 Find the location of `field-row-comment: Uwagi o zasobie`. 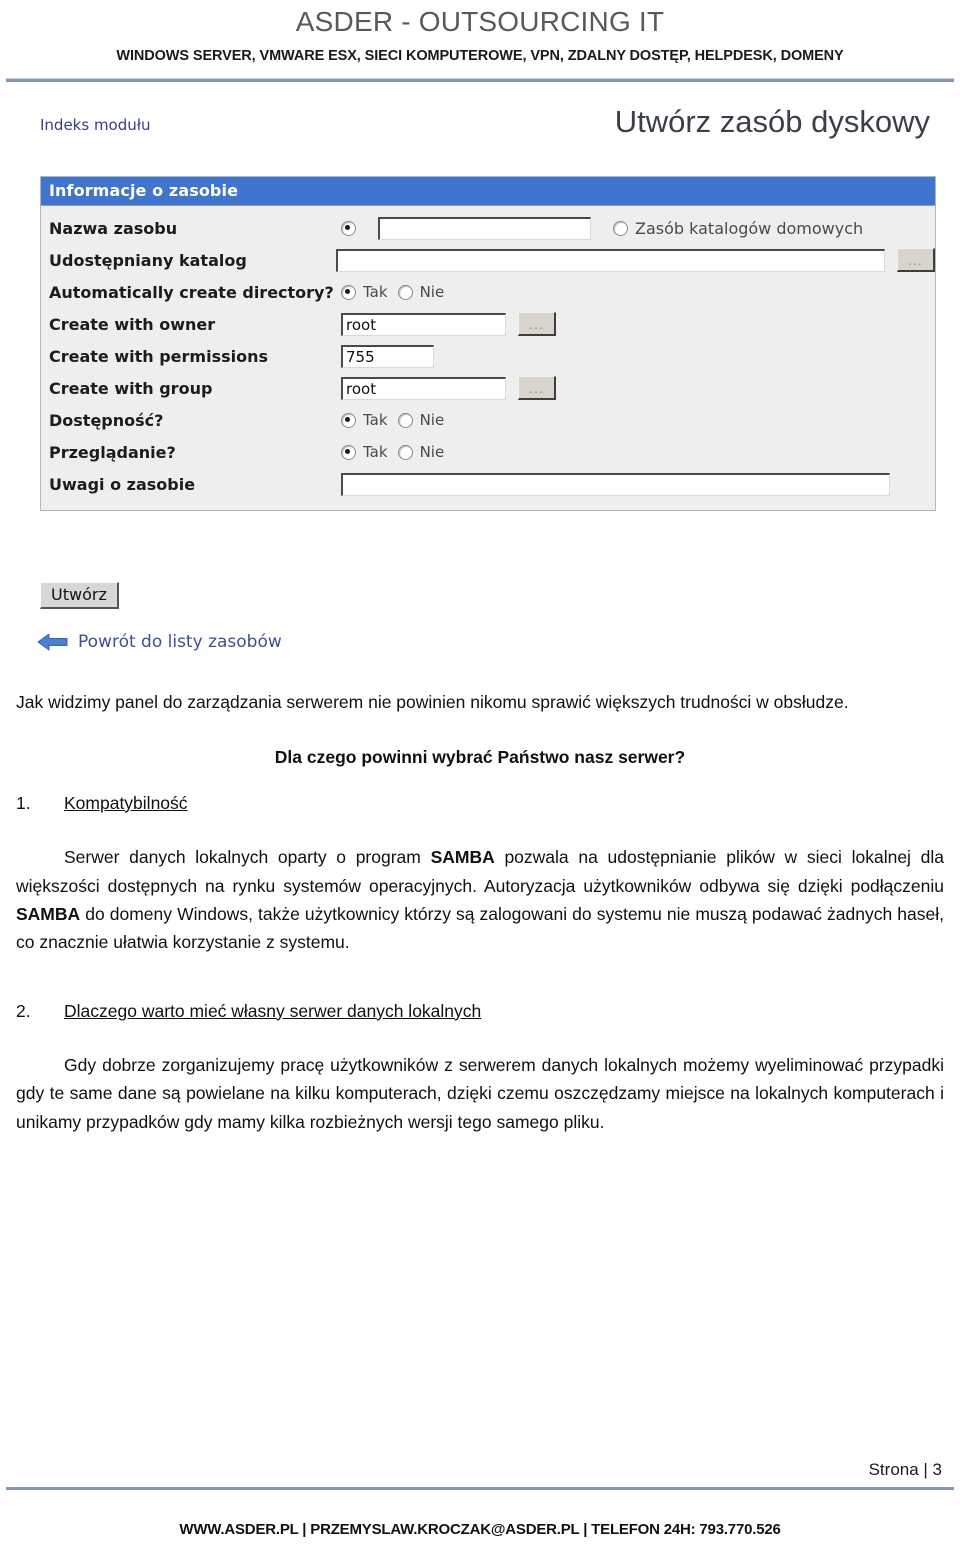

field-row-comment: Uwagi o zasobie is located at coordinates (488, 484).